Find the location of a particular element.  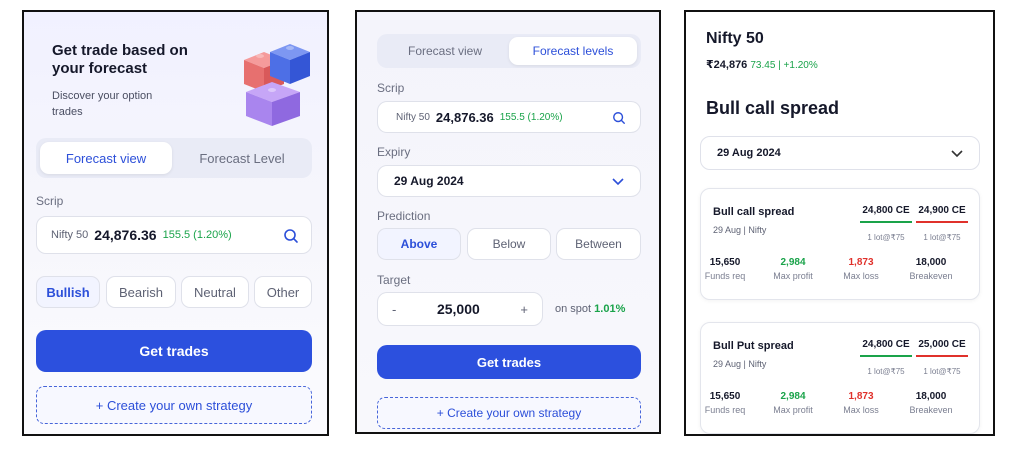

instrument-change: 73.45 | +1.20% is located at coordinates (784, 65).